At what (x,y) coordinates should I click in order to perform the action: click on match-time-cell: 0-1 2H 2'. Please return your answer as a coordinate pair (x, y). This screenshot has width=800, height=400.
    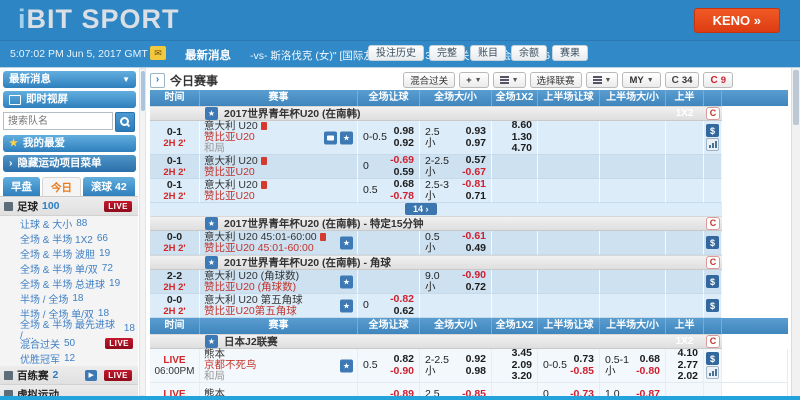
    Looking at the image, I should click on (175, 191).